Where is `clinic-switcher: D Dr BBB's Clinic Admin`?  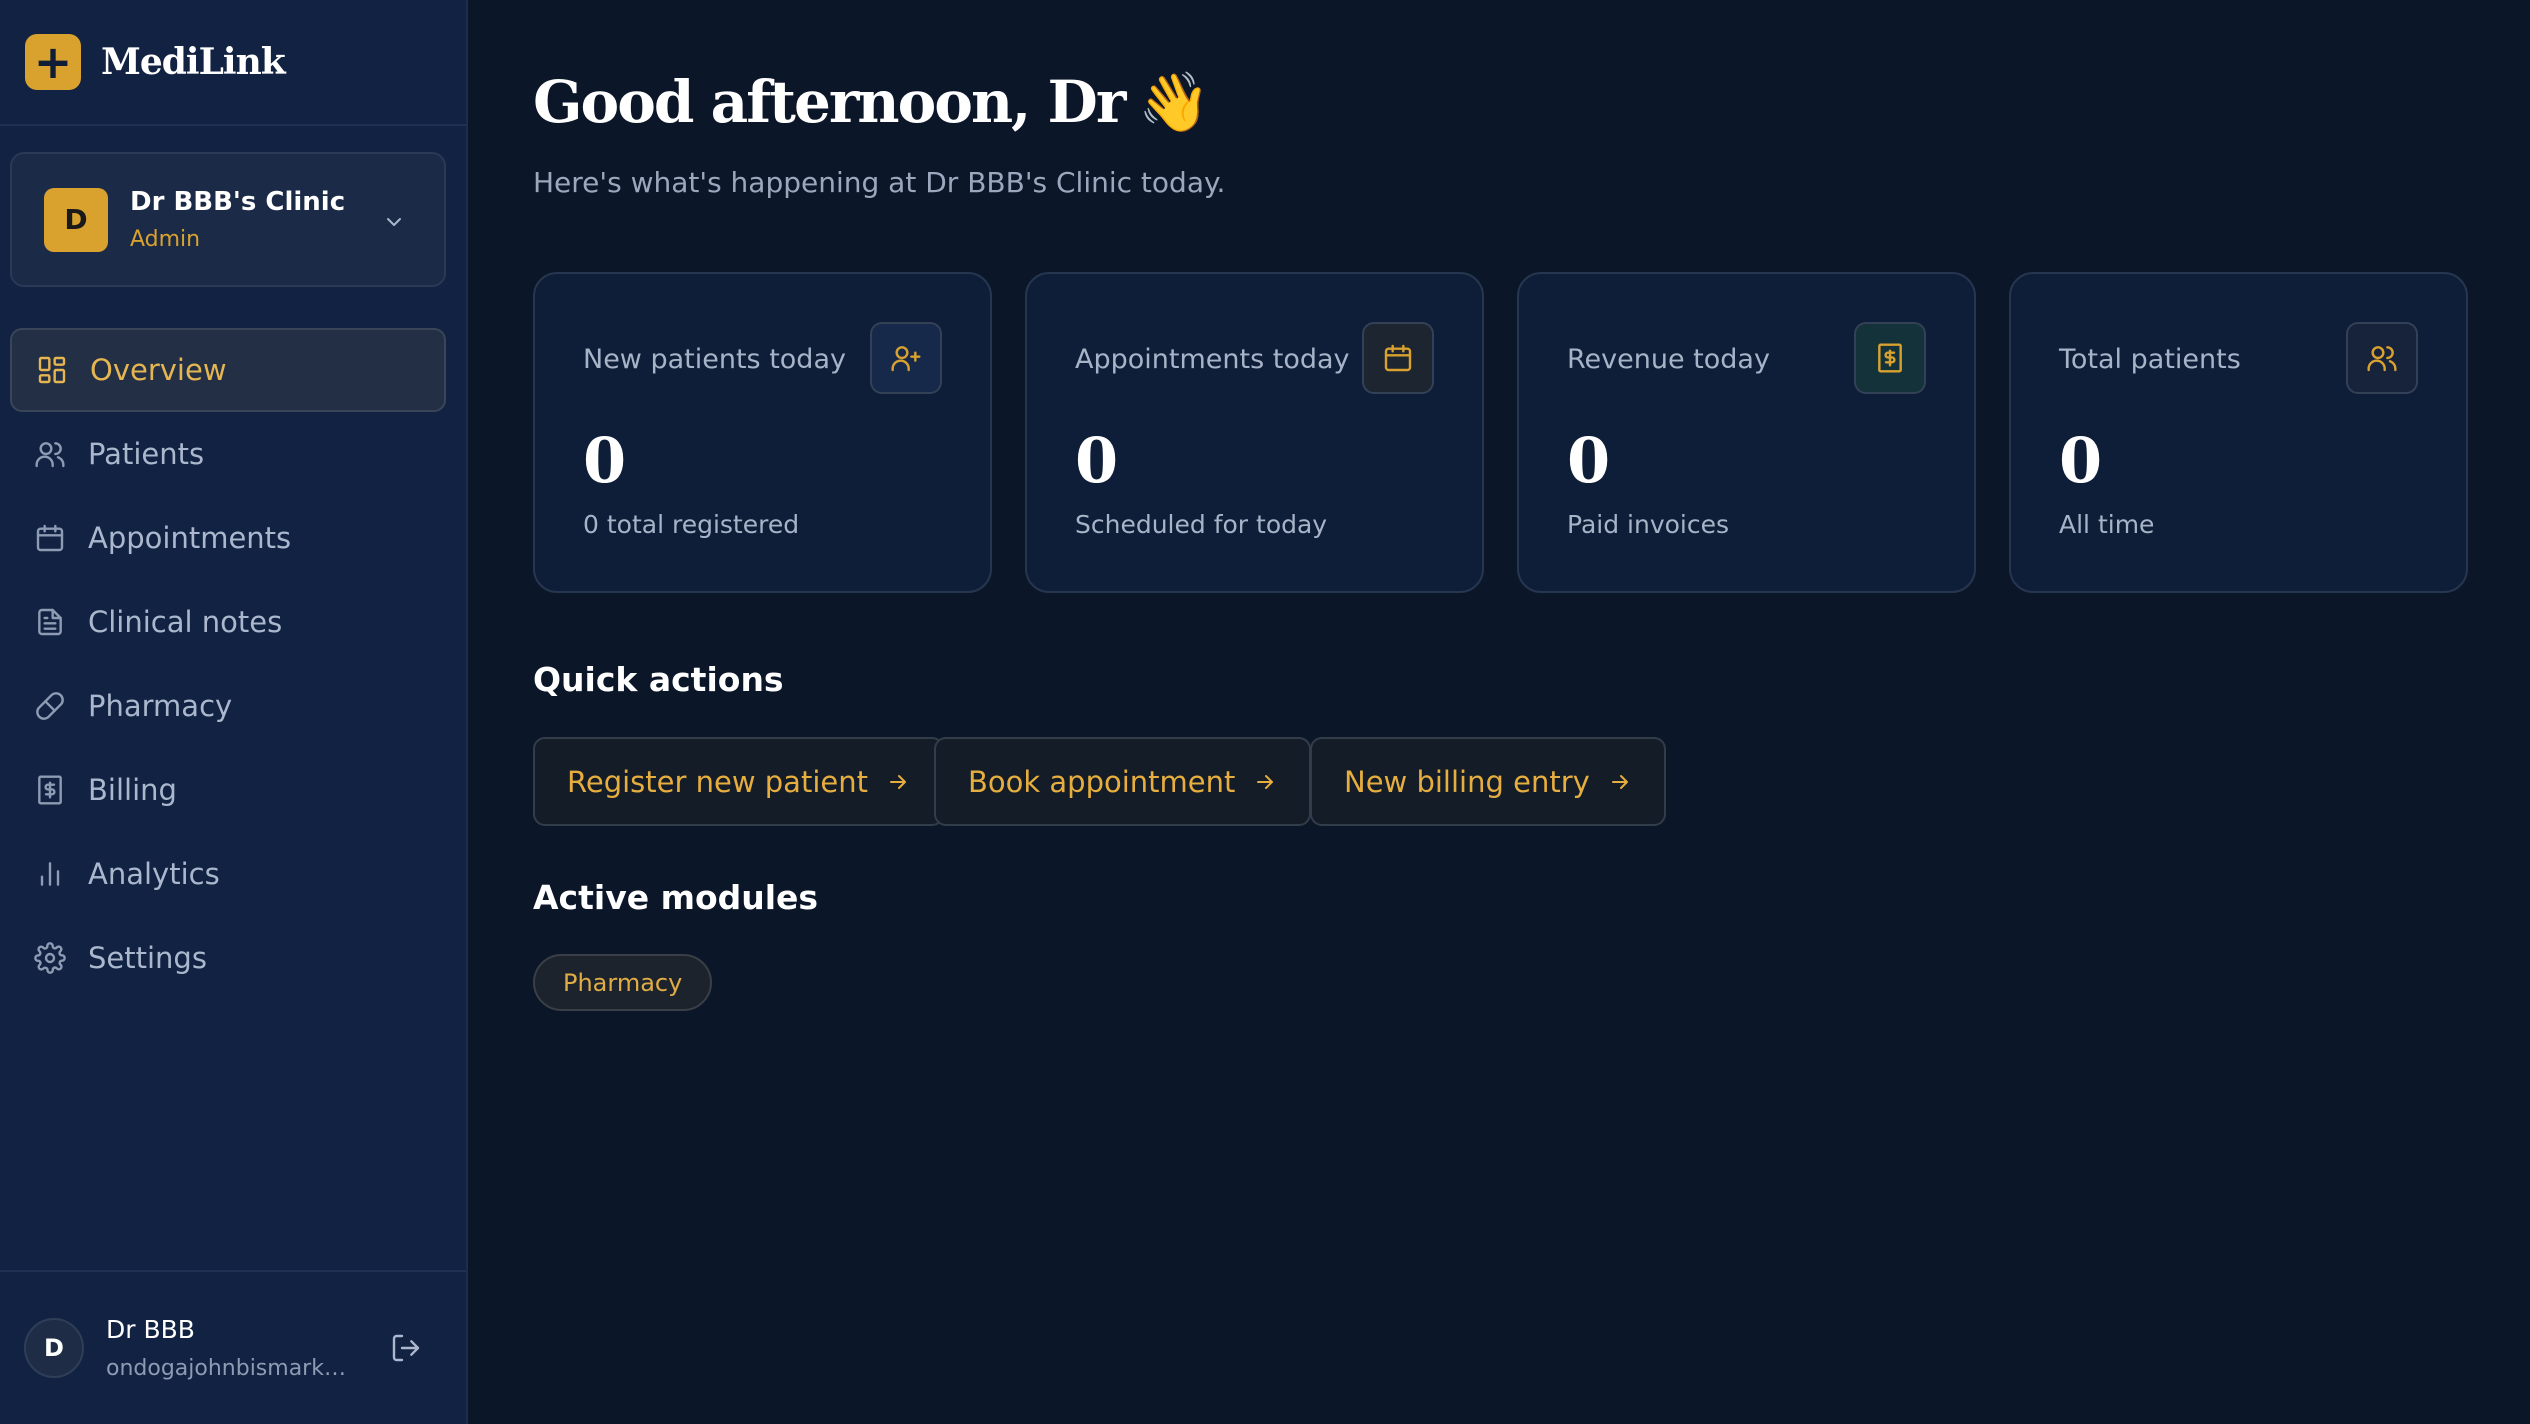
clinic-switcher: D Dr BBB's Clinic Admin is located at coordinates (228, 219).